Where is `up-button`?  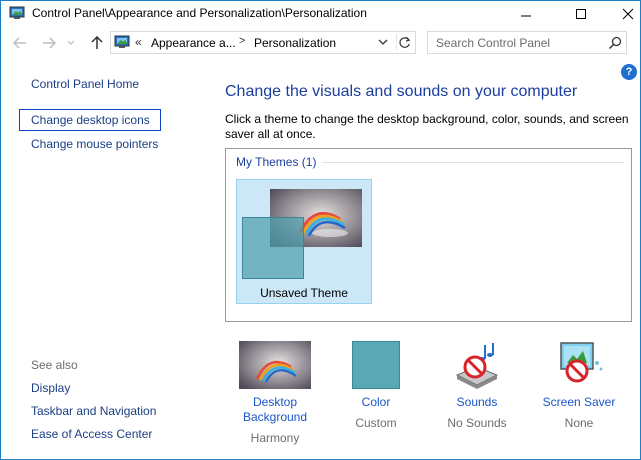
up-button is located at coordinates (97, 43).